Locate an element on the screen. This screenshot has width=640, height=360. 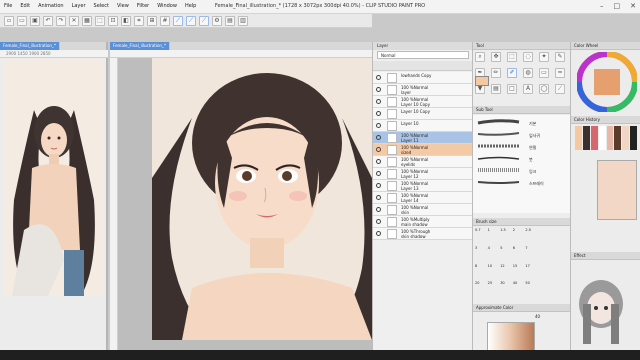
size-option: 8 is located at coordinates (481, 272).